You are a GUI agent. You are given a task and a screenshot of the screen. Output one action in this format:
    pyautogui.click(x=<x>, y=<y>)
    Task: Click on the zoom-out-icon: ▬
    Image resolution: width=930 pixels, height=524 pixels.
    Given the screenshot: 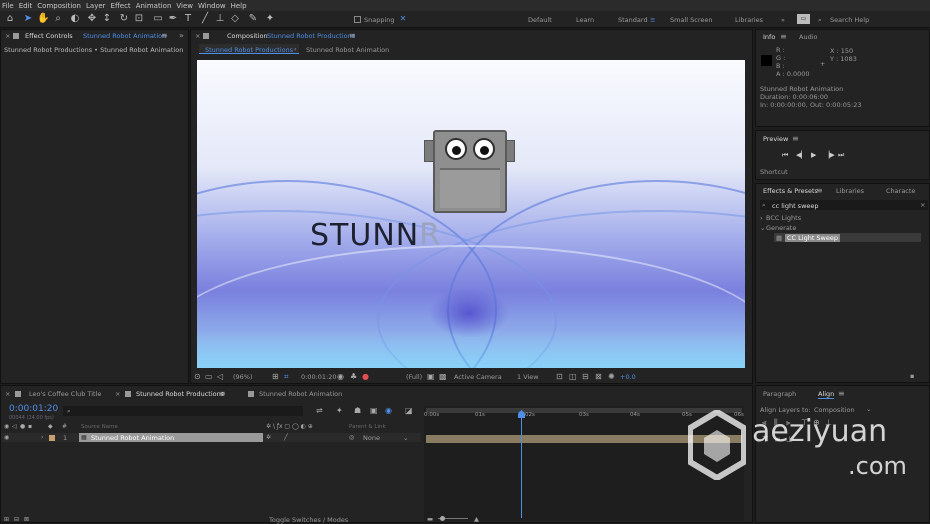 What is the action you would take?
    pyautogui.click(x=430, y=519)
    